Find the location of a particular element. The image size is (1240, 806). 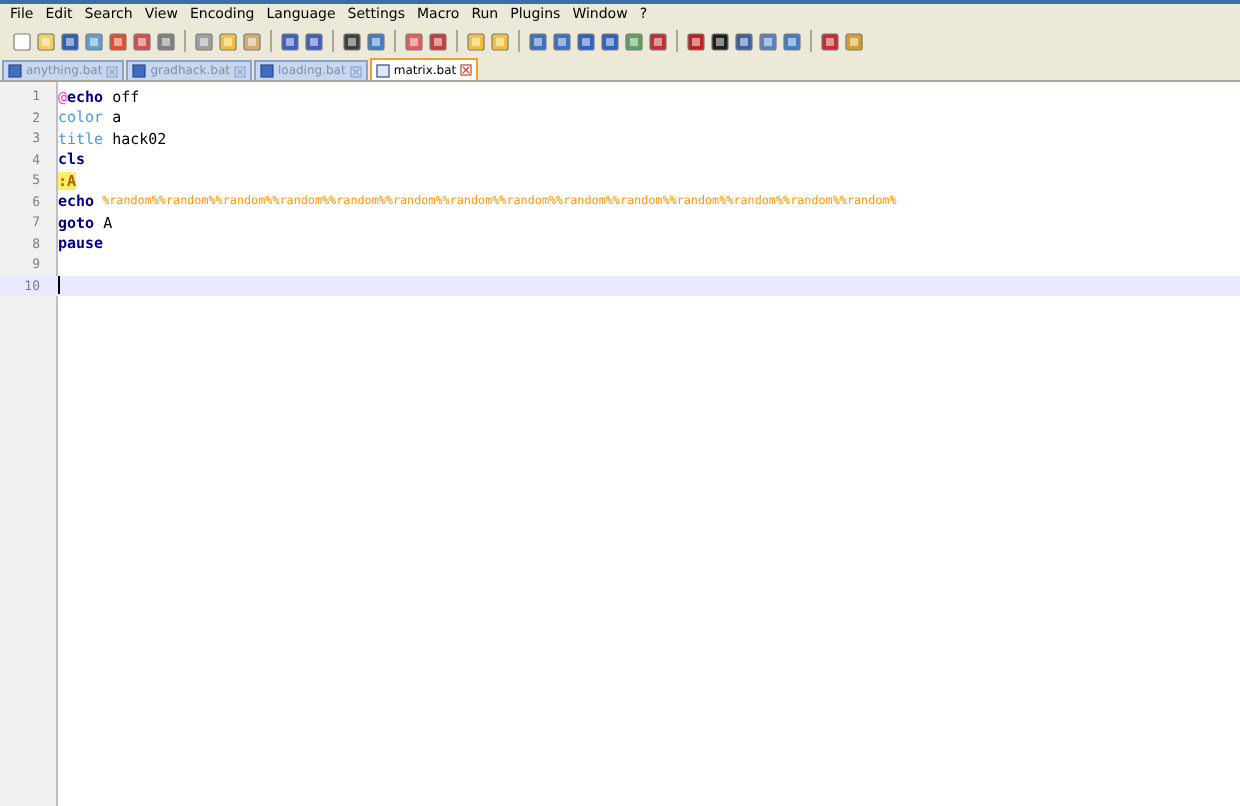

close-icon is located at coordinates (466, 70).